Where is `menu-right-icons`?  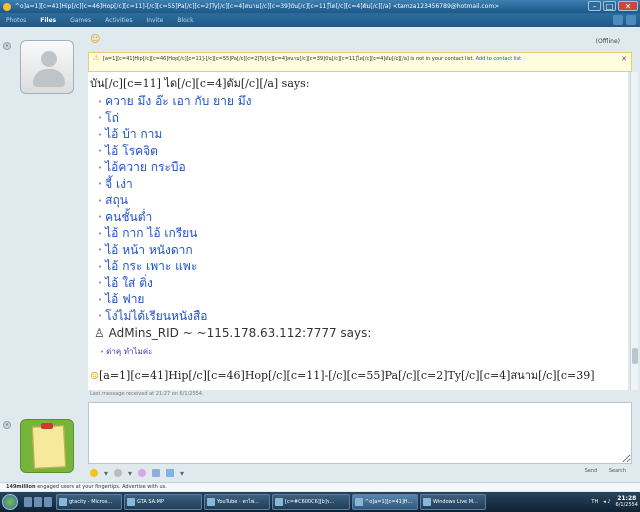 menu-right-icons is located at coordinates (624, 20).